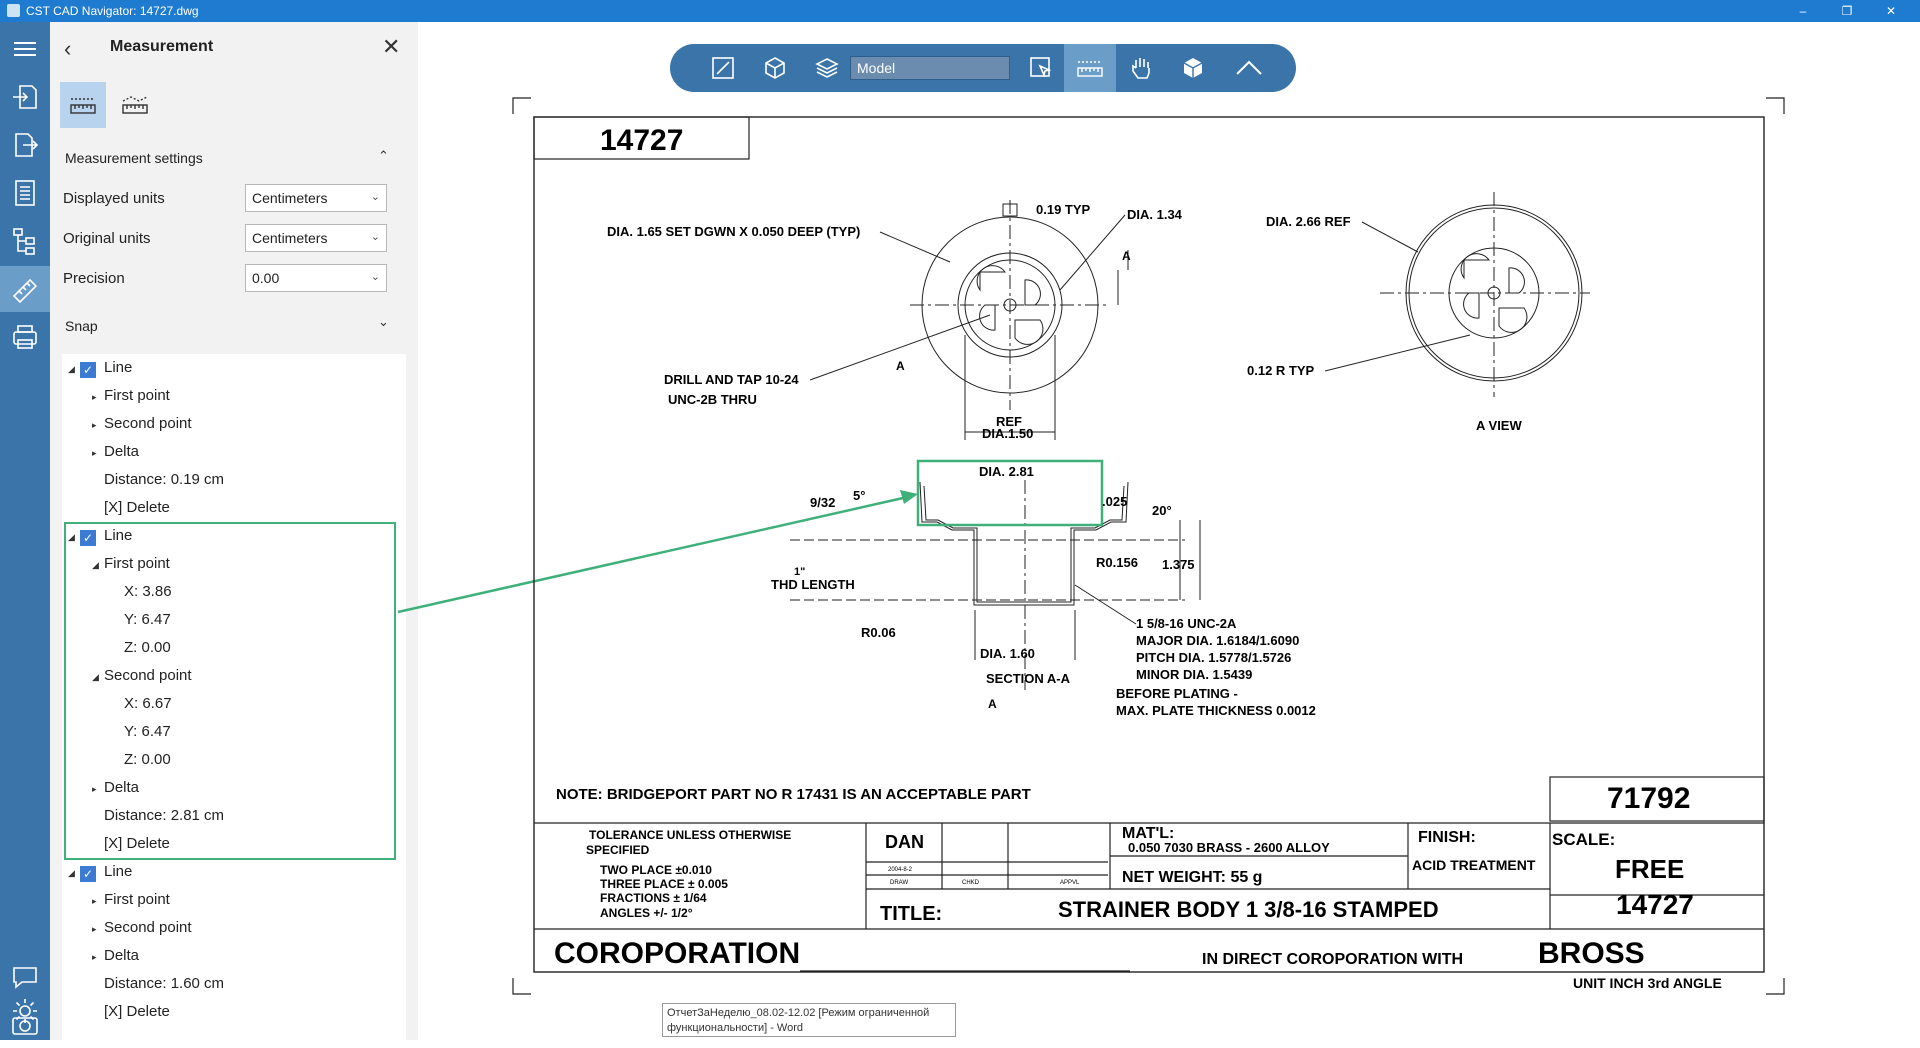  I want to click on collapse-toolbar-button, so click(1249, 68).